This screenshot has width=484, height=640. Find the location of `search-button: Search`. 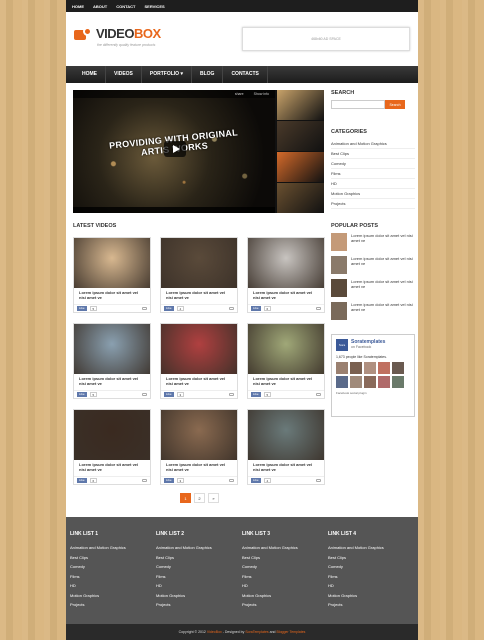

search-button: Search is located at coordinates (395, 104).